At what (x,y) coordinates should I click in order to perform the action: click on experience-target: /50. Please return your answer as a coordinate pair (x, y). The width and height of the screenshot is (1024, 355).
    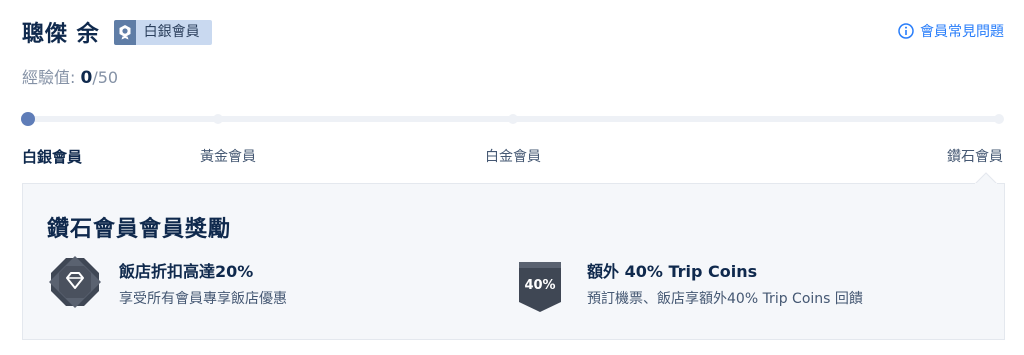
    Looking at the image, I should click on (105, 77).